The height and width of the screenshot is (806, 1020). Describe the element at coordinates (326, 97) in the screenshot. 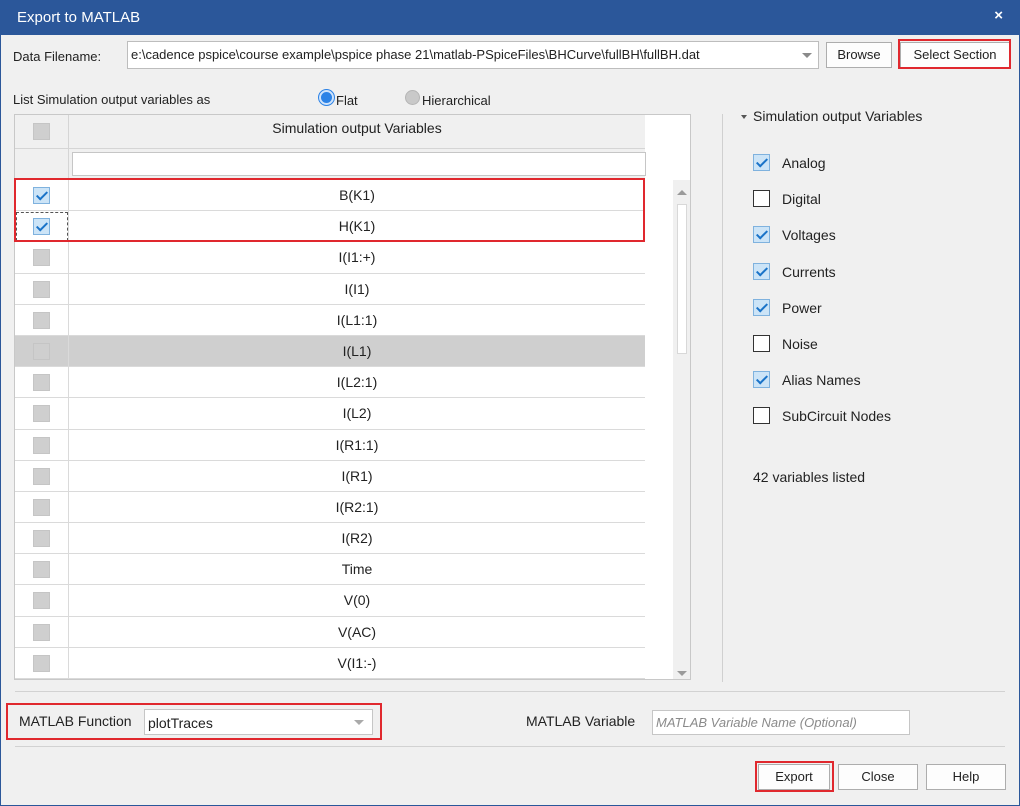

I see `radio-selected-icon` at that location.